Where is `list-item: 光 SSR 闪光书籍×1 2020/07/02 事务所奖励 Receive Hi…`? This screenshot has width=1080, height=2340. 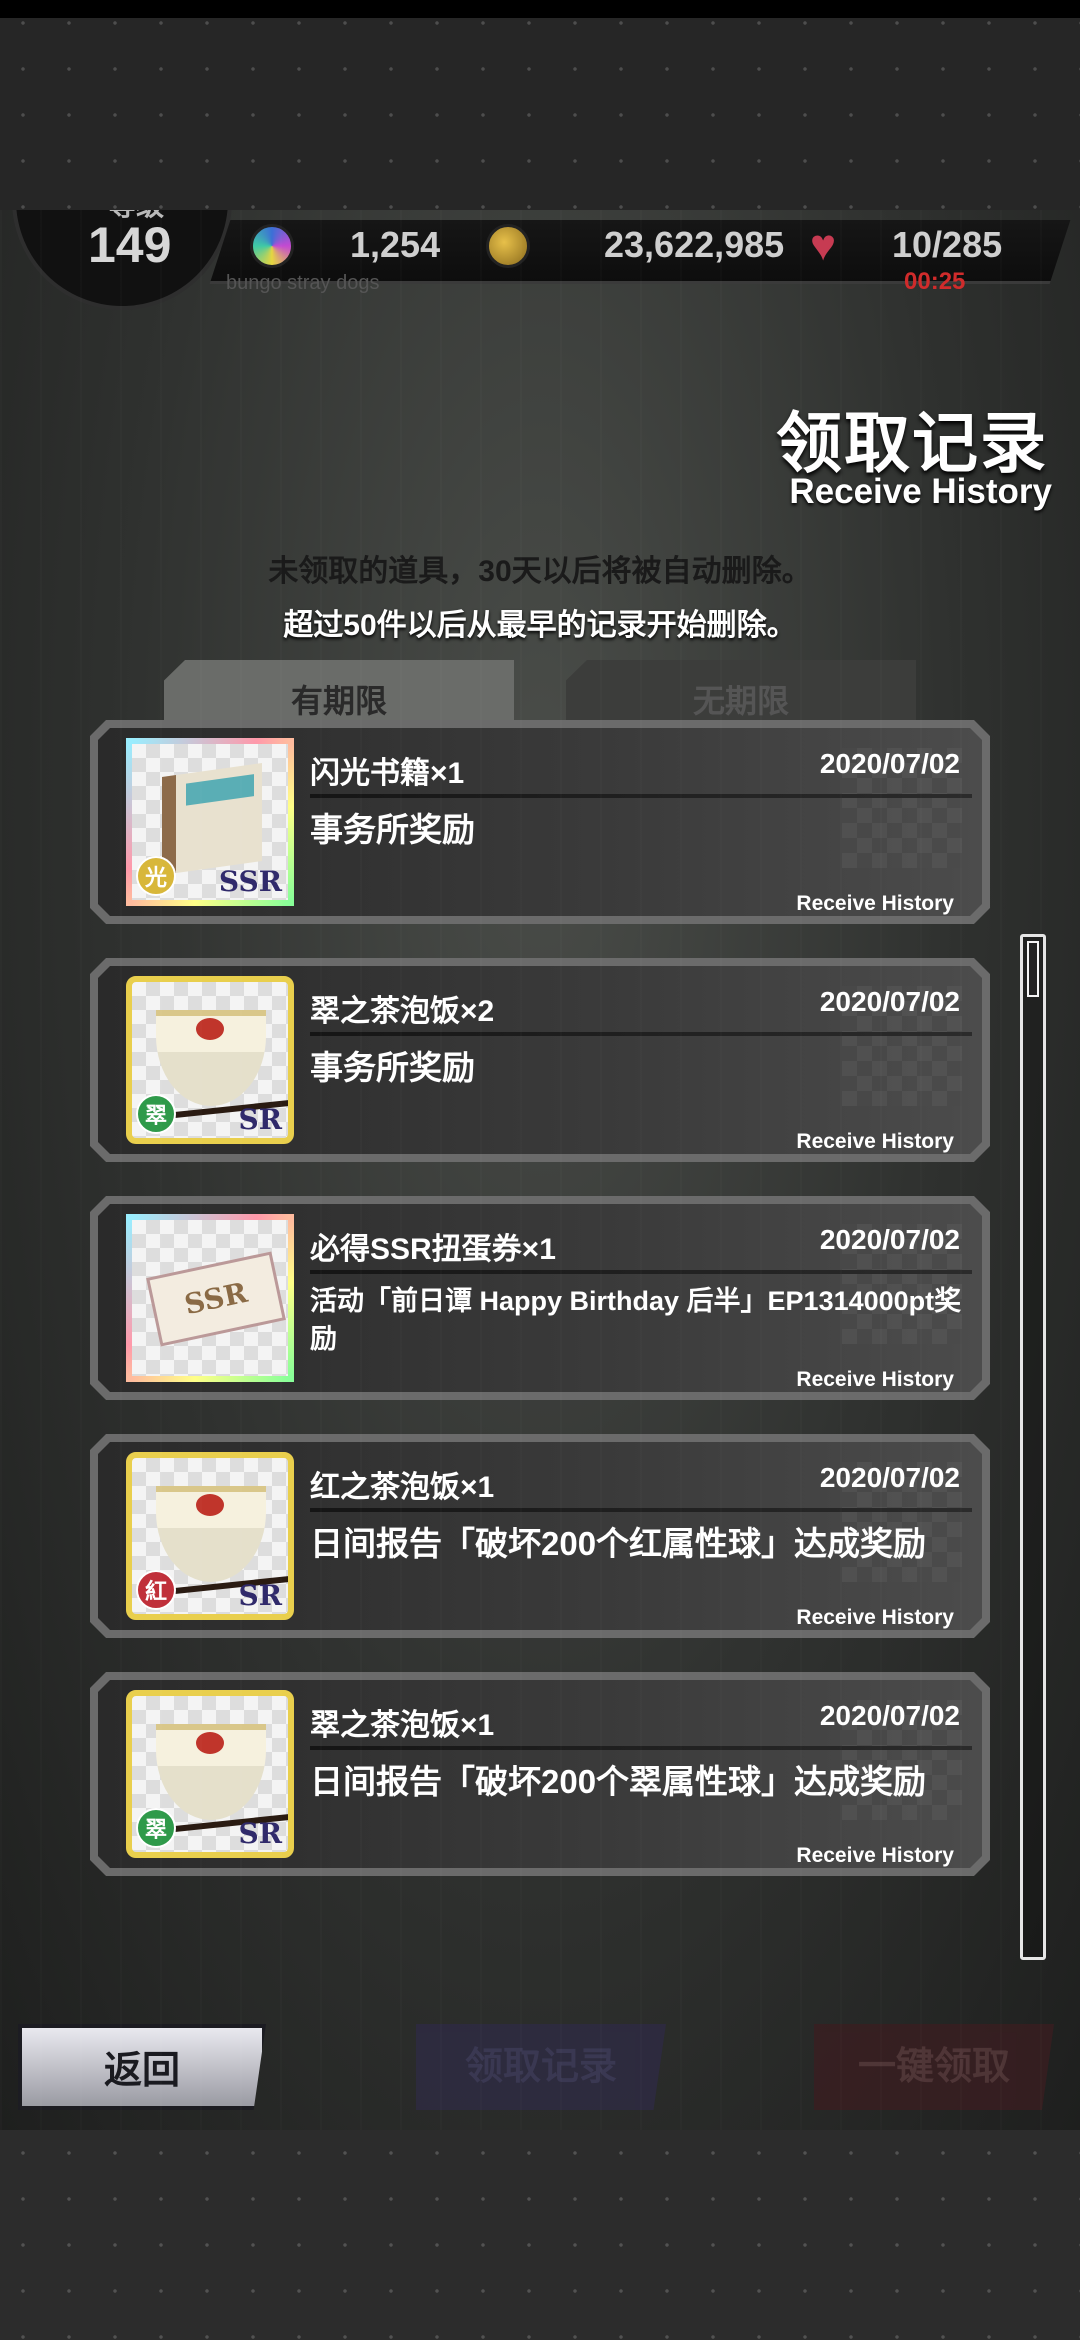 list-item: 光 SSR 闪光书籍×1 2020/07/02 事务所奖励 Receive Hi… is located at coordinates (540, 822).